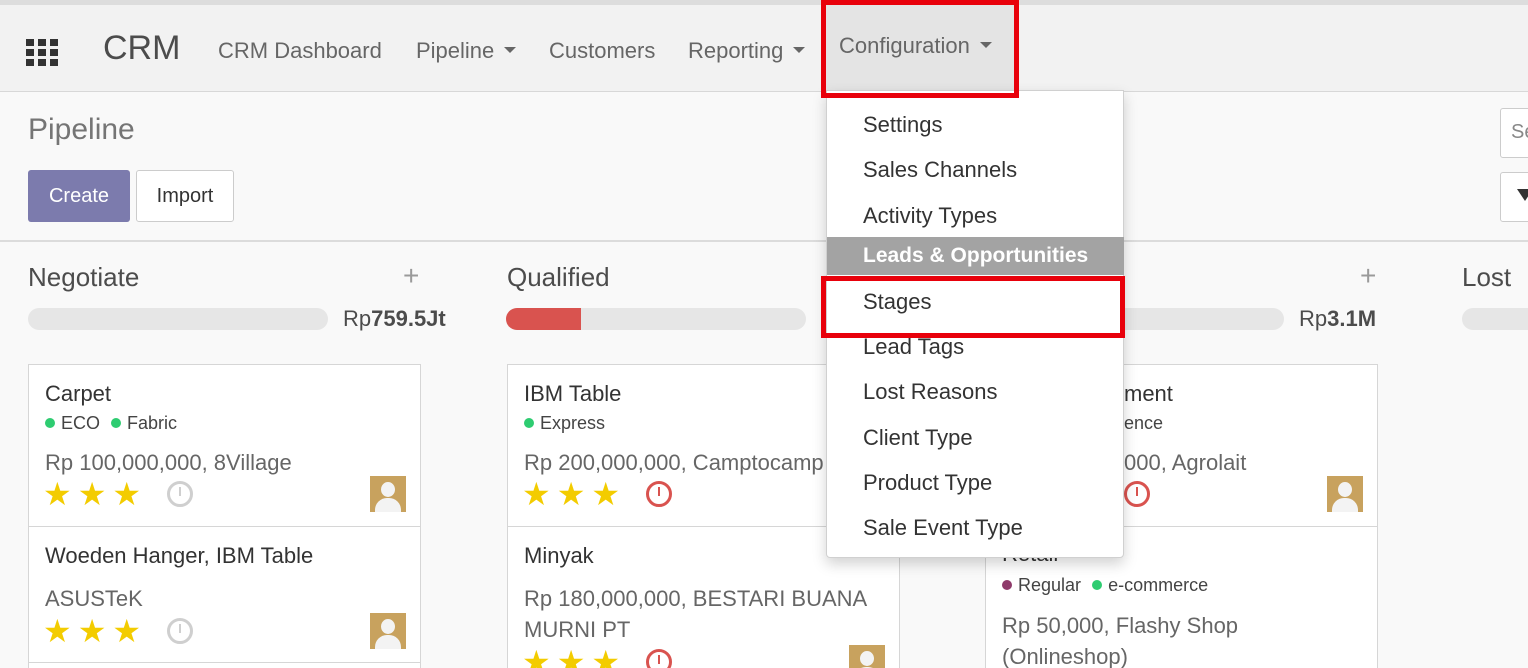  I want to click on filter-icon, so click(1522, 195).